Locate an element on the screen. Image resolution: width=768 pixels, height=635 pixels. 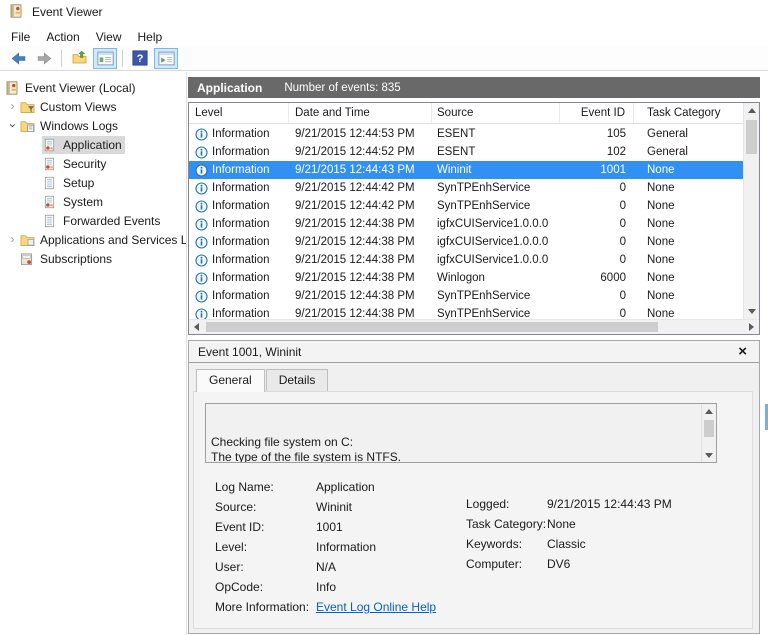
event-log-icon is located at coordinates (51, 202).